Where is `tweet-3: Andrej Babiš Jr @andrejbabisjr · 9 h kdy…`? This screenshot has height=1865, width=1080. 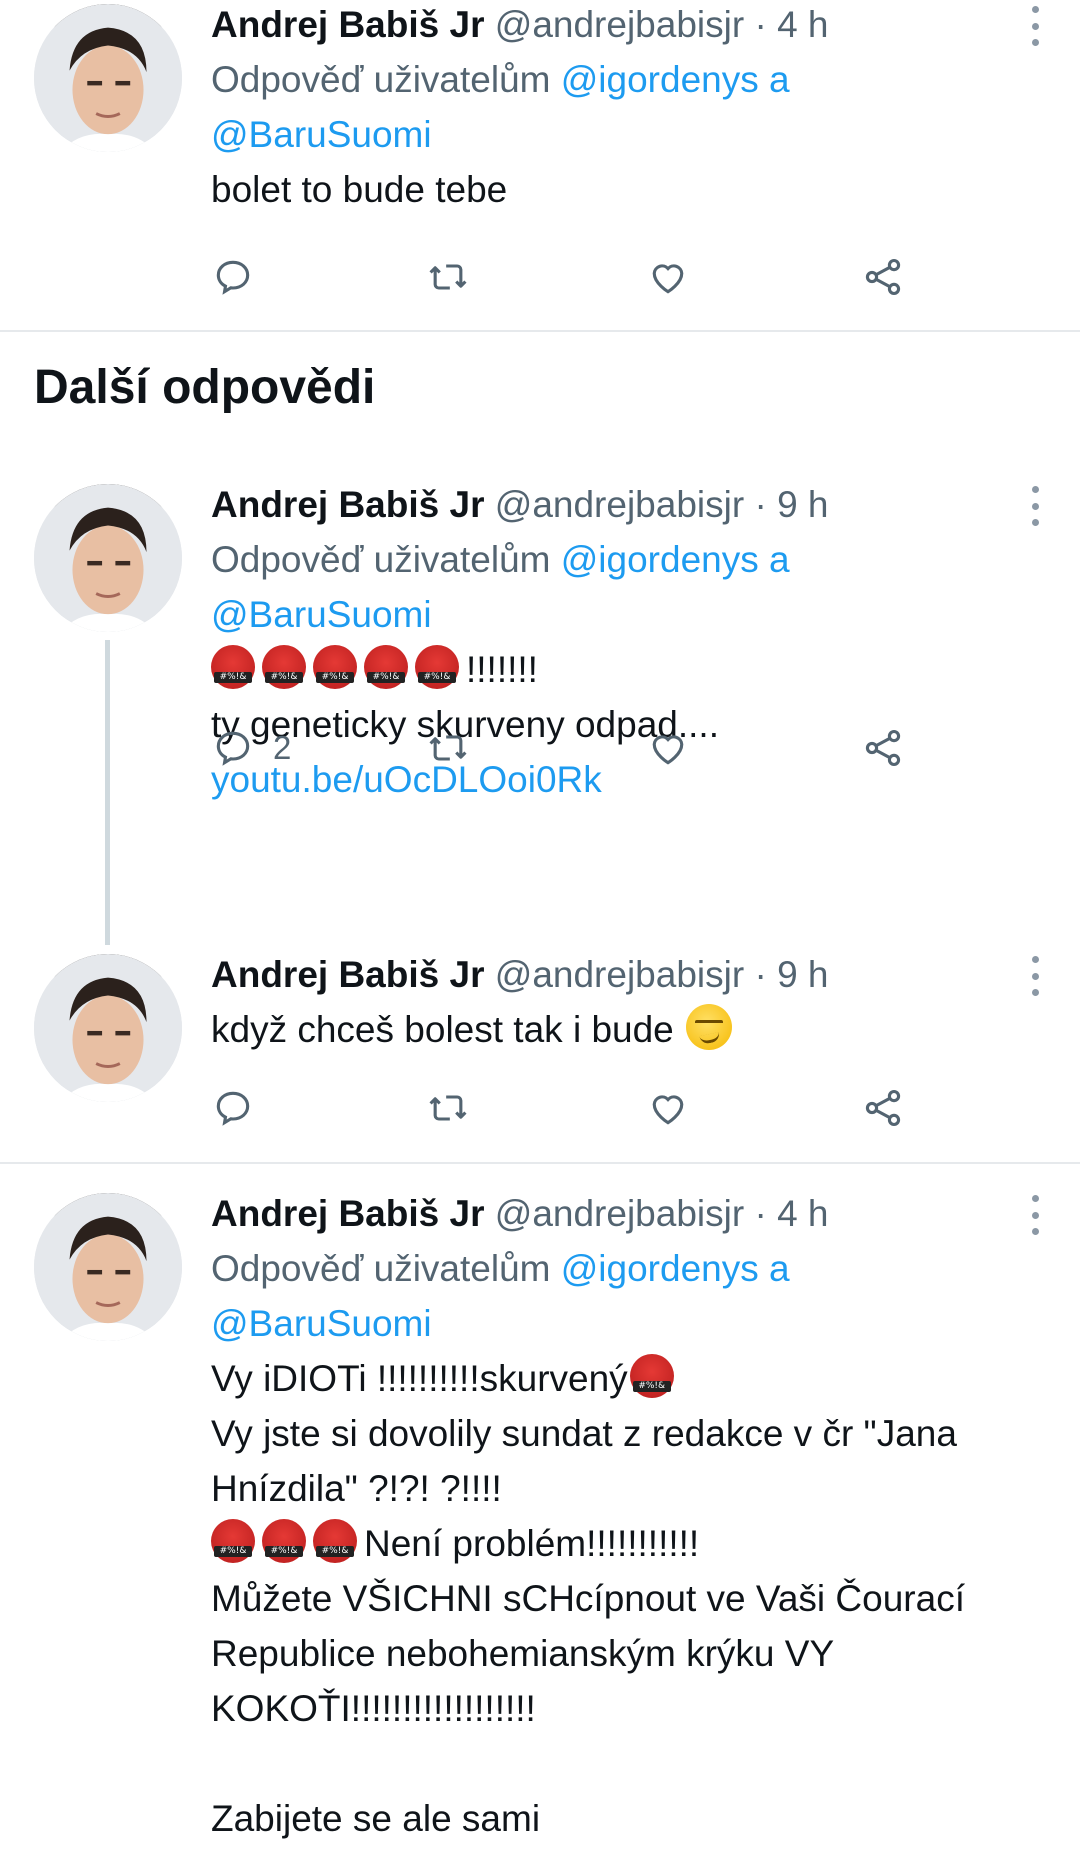
tweet-3: Andrej Babiš Jr @andrejbabisjr · 9 h kdy… is located at coordinates (540, 1055).